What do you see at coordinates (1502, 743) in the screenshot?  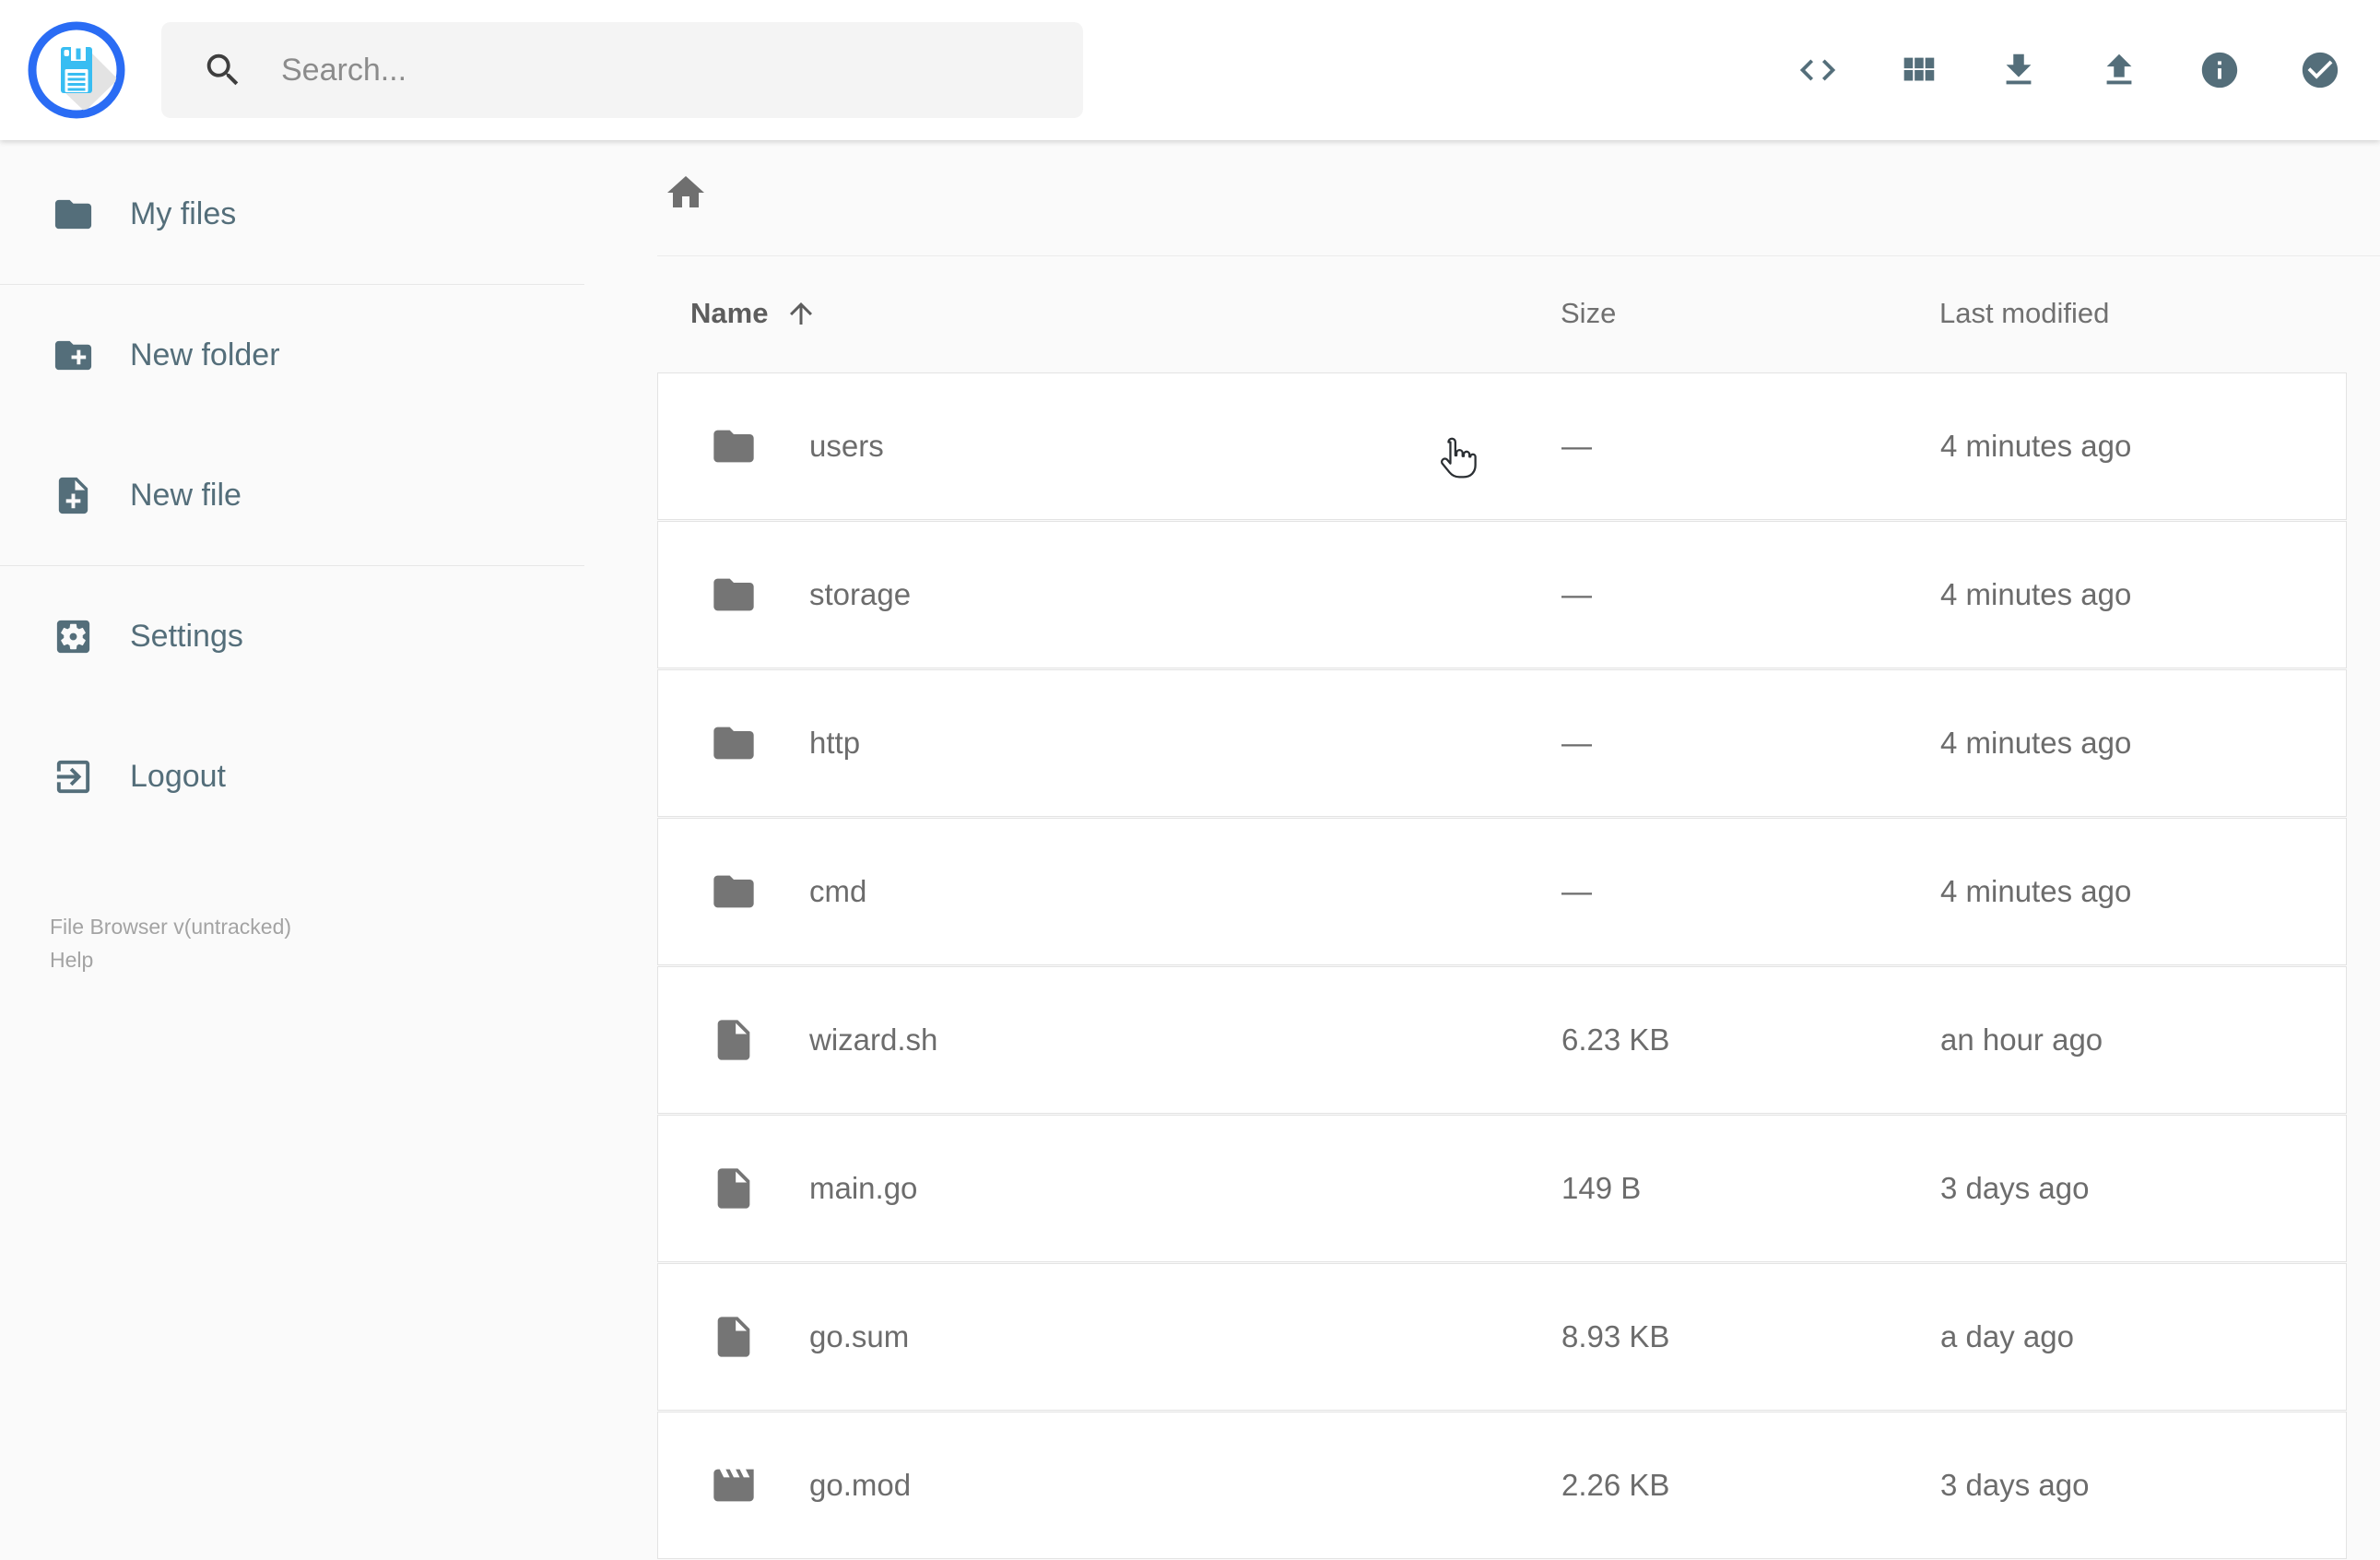 I see `file-row: http — 4 minutes ago` at bounding box center [1502, 743].